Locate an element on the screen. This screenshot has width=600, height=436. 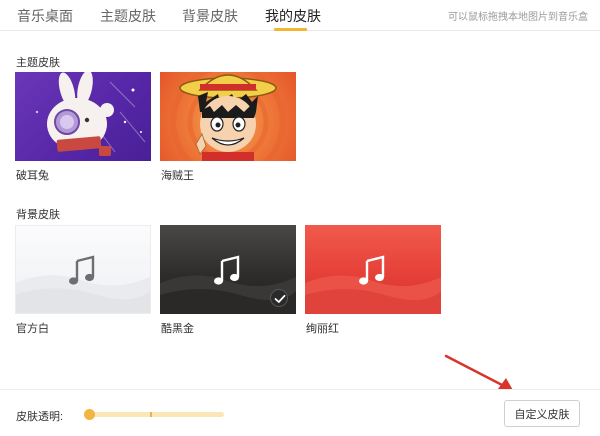
tab-music-desktop: 音乐桌面 is located at coordinates (45, 18).